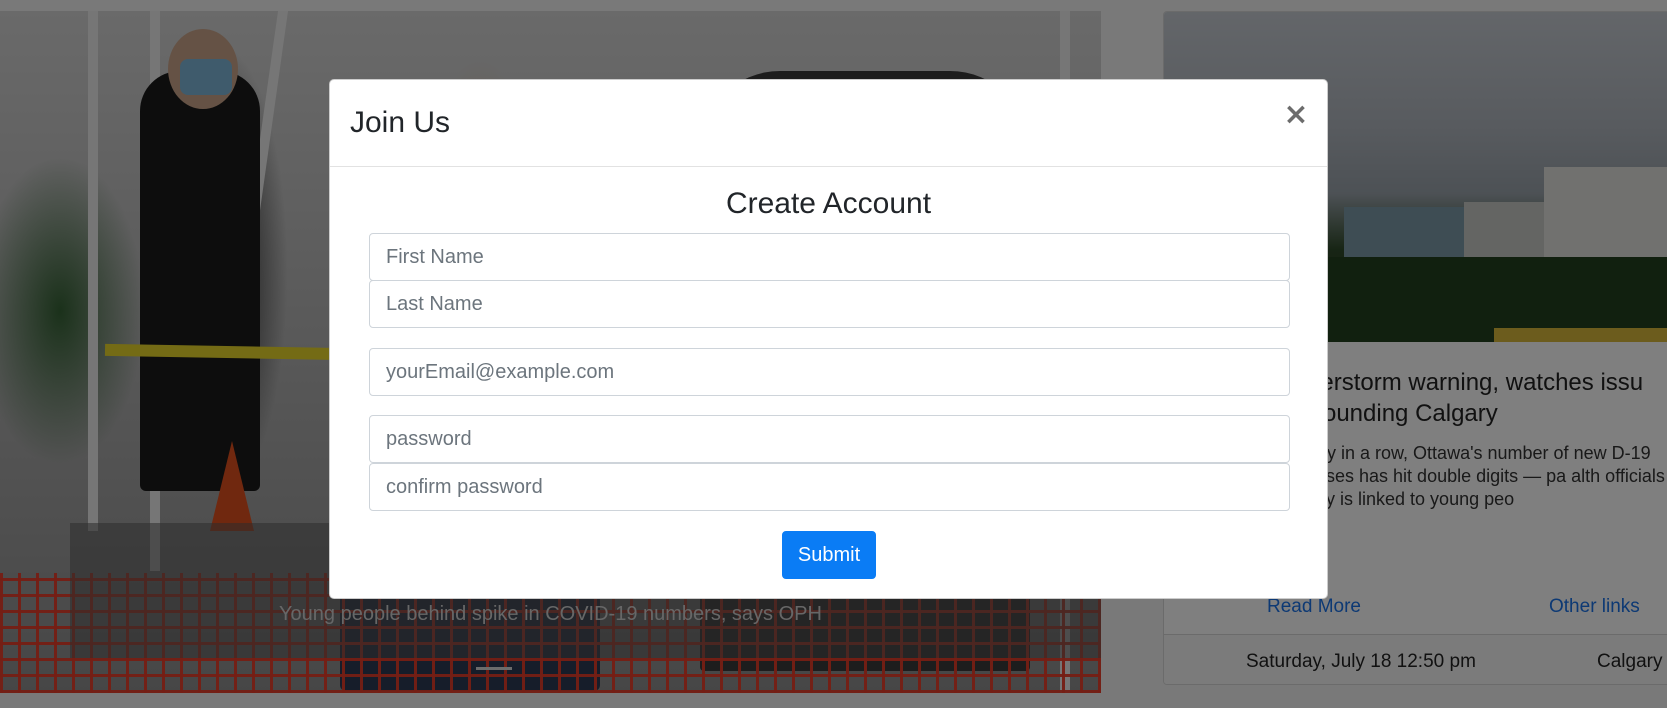  Describe the element at coordinates (829, 257) in the screenshot. I see `first-name-input` at that location.